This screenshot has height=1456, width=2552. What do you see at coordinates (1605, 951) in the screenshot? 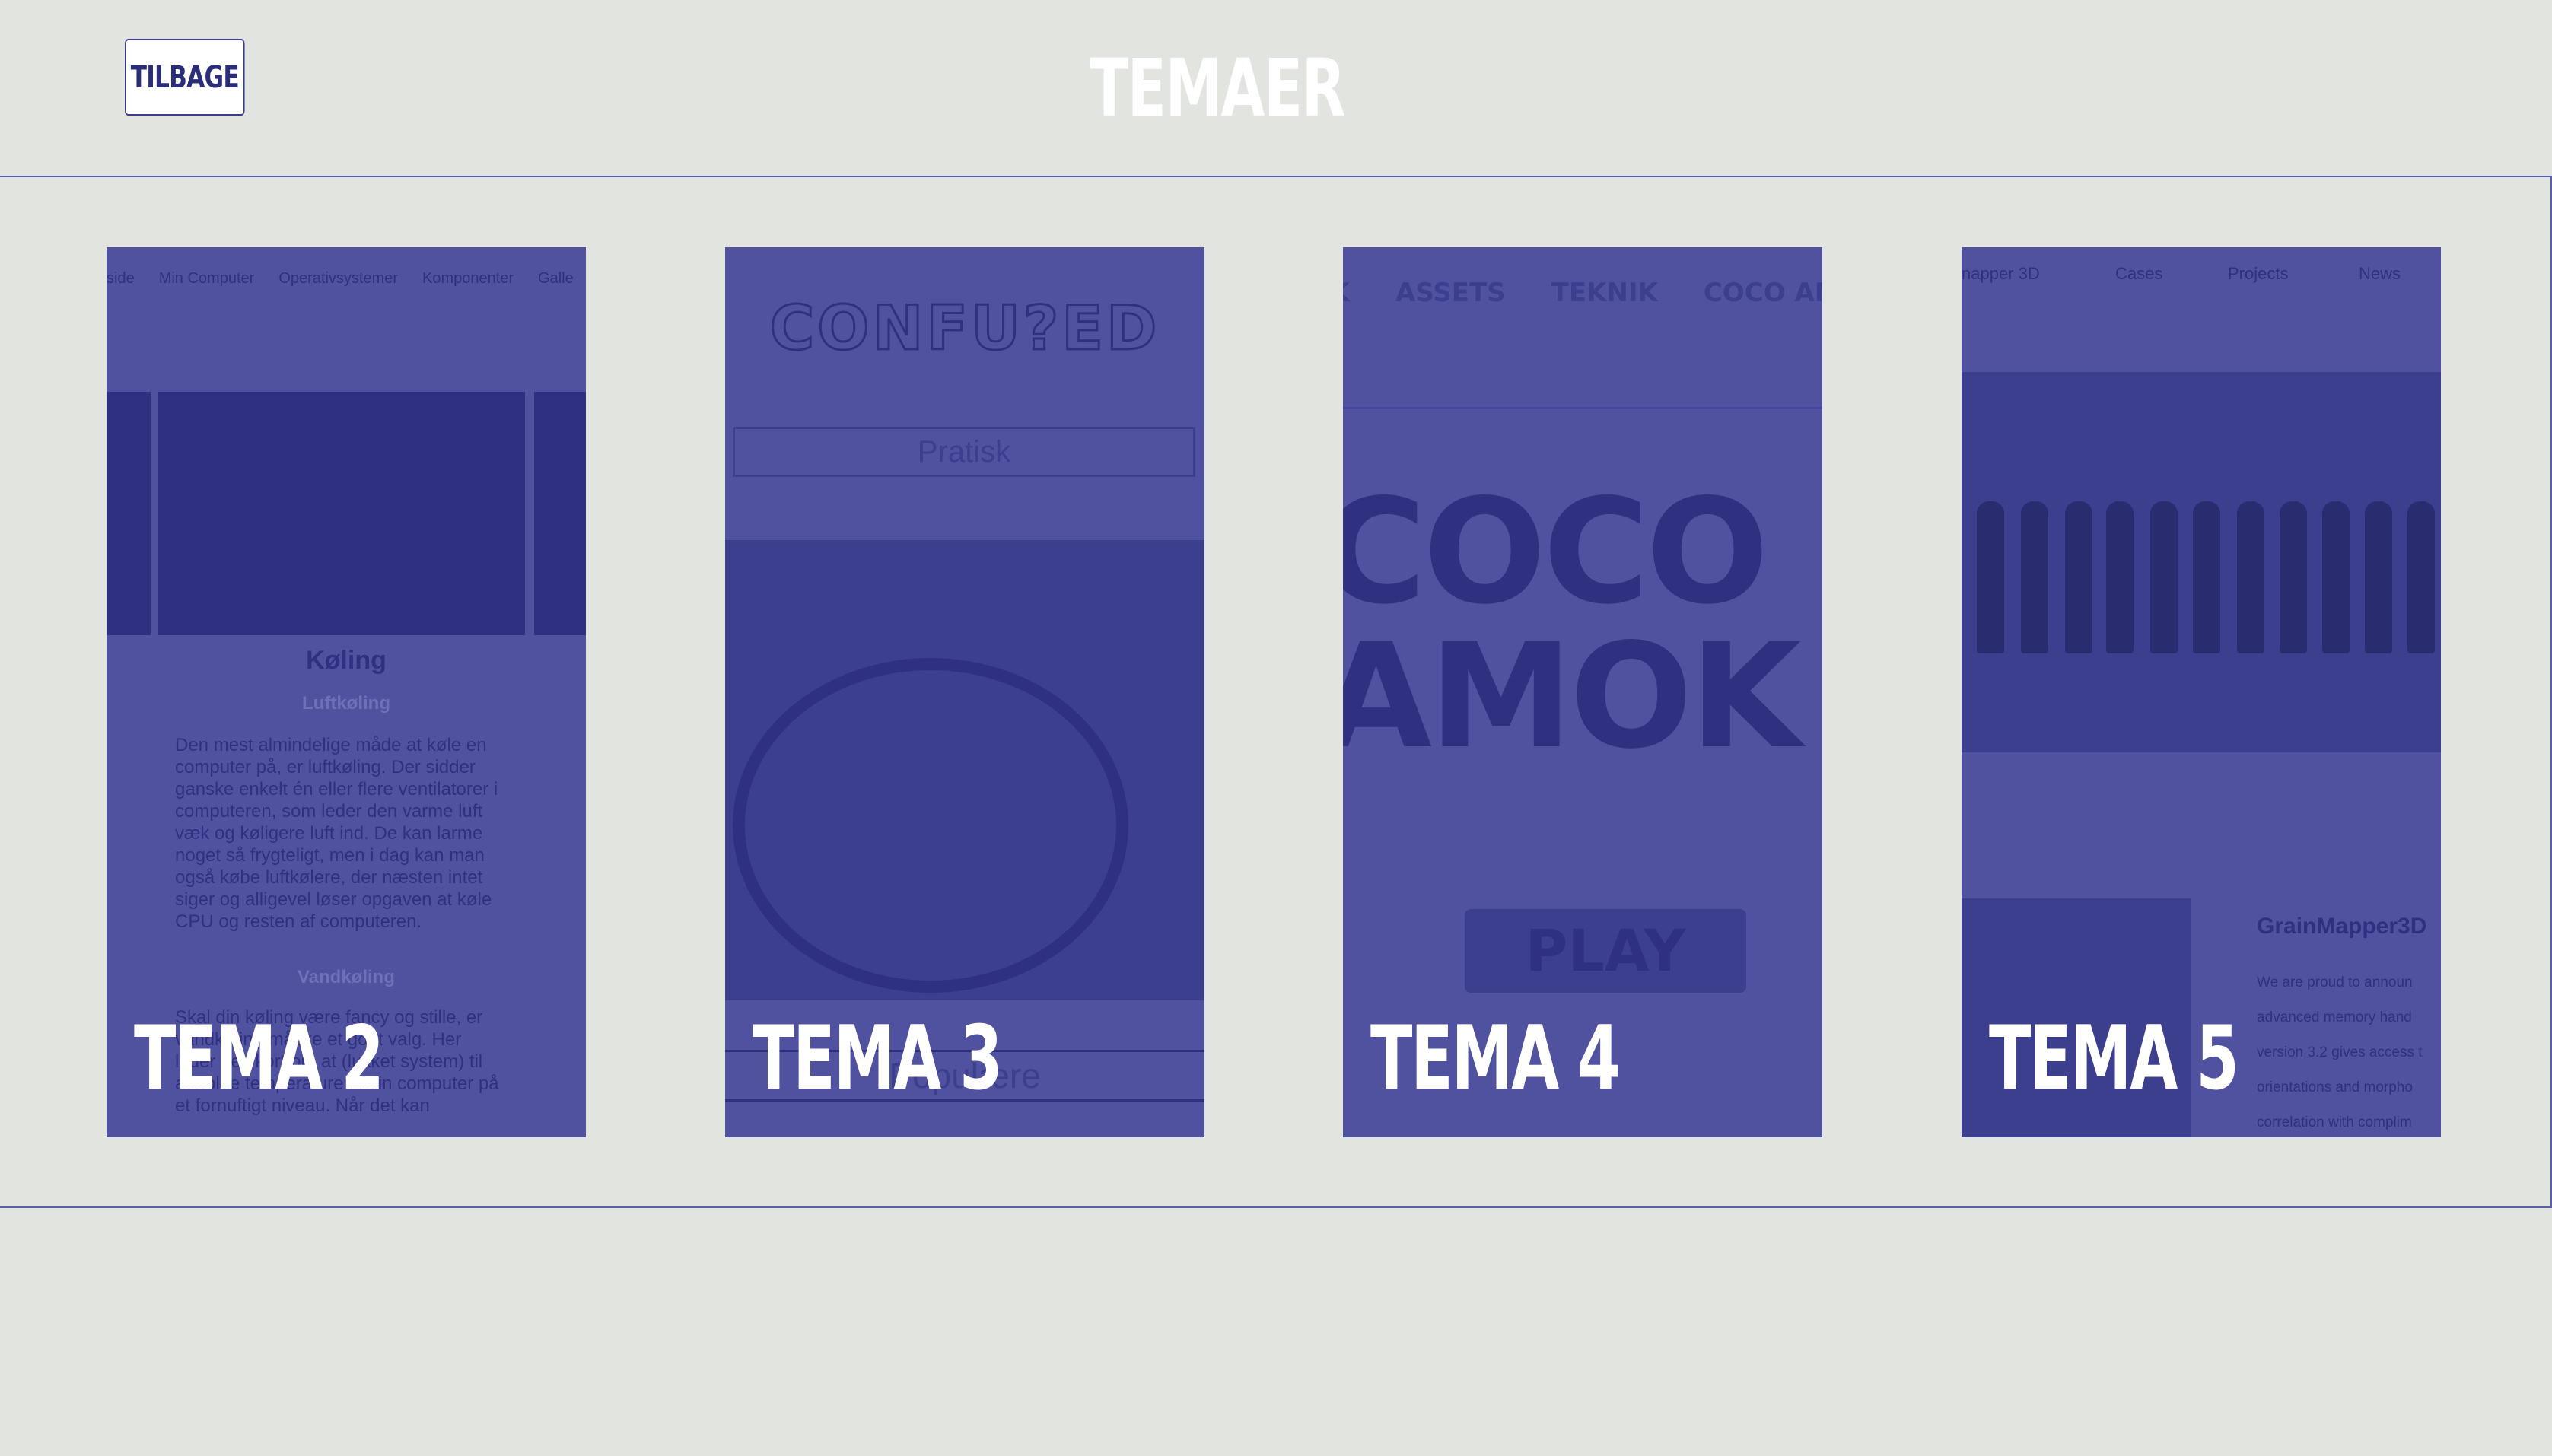
I see `preview-play-button: PLAY` at bounding box center [1605, 951].